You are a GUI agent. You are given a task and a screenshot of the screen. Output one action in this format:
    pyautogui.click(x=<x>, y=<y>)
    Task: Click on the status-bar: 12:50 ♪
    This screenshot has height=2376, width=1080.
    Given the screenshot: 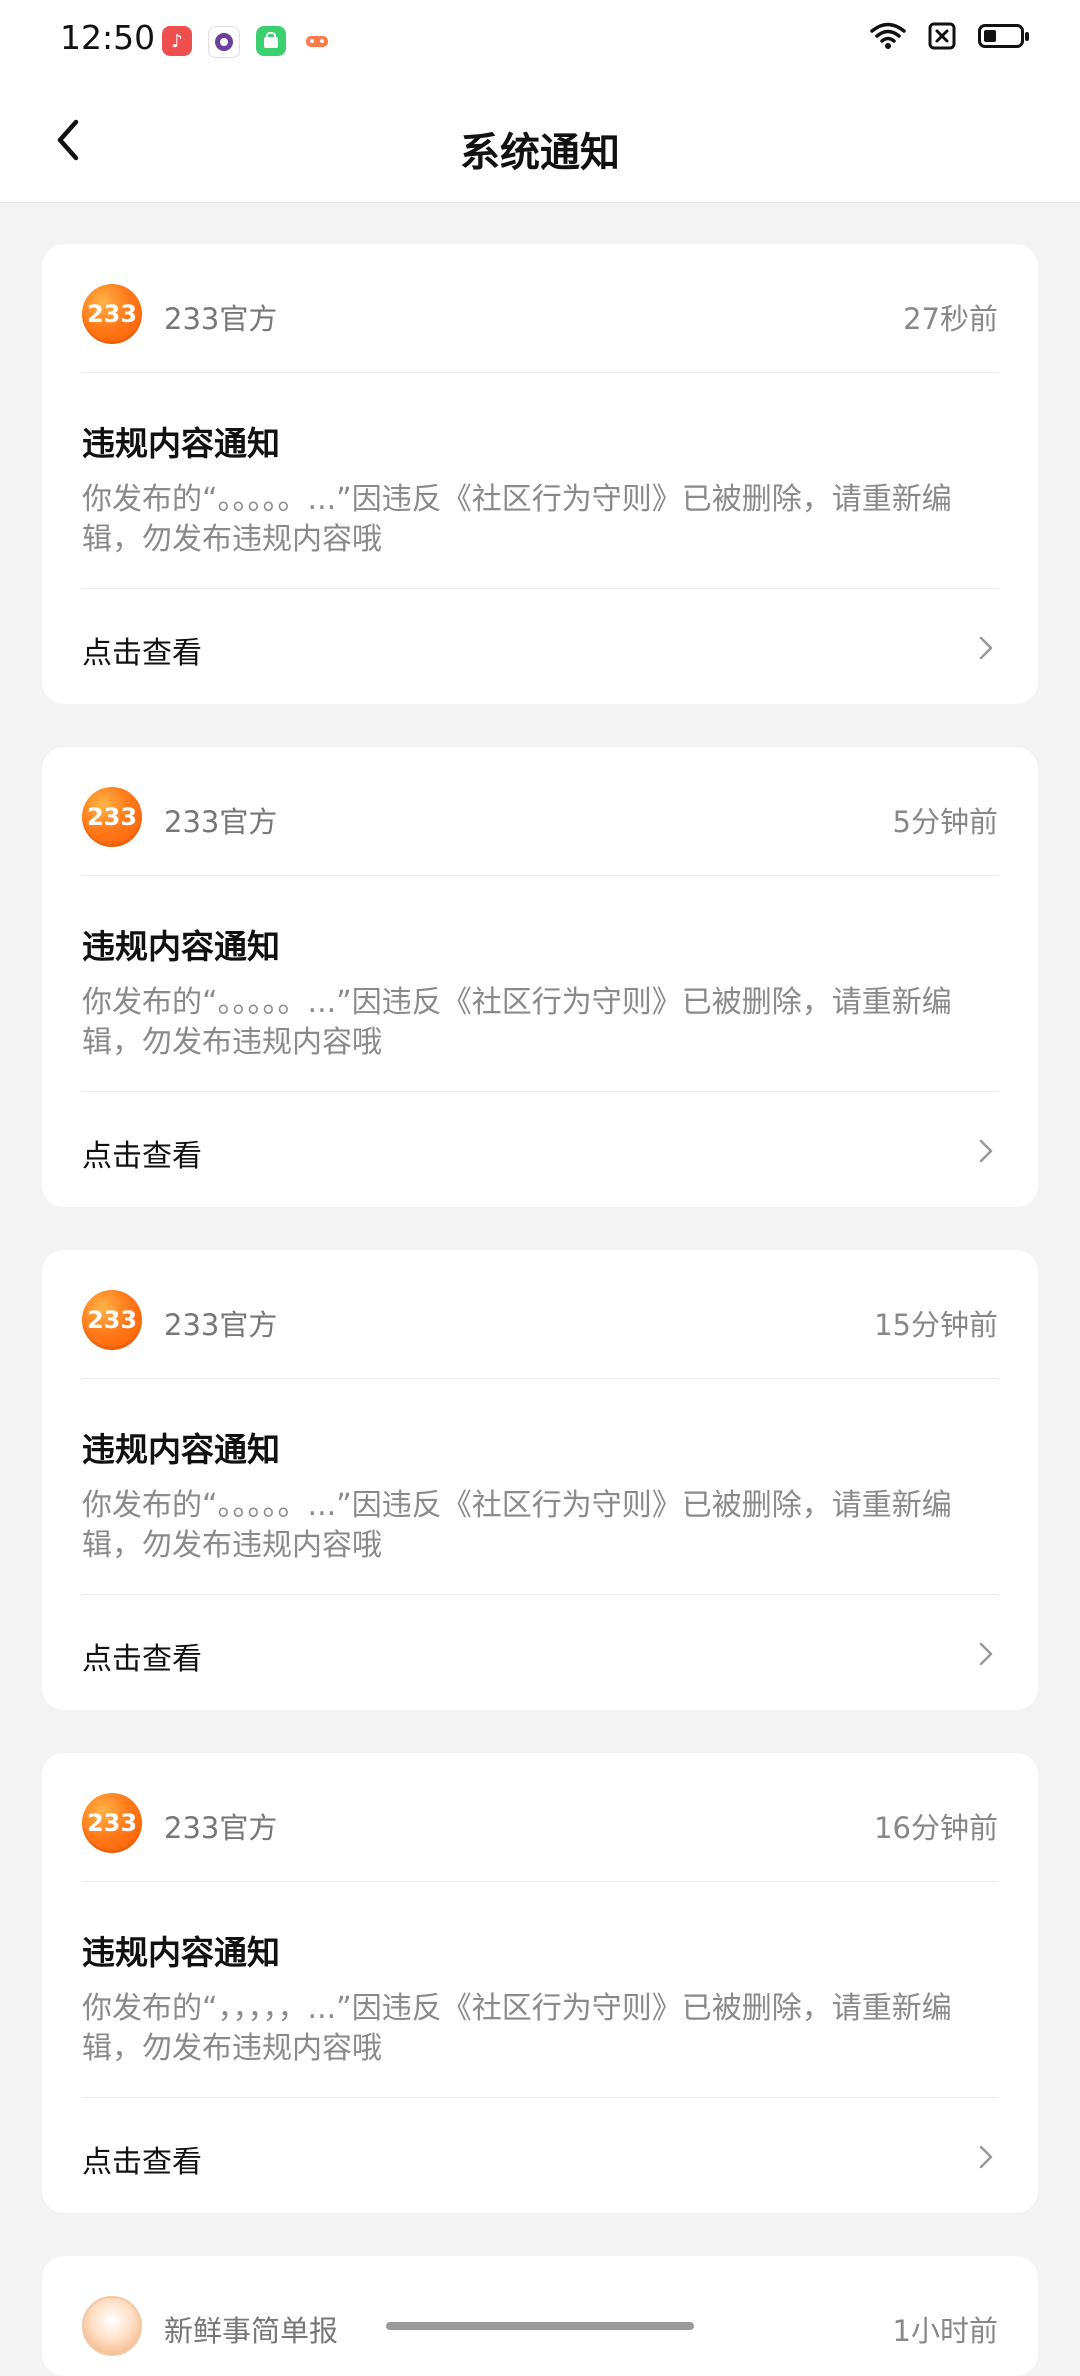 What is the action you would take?
    pyautogui.click(x=540, y=40)
    